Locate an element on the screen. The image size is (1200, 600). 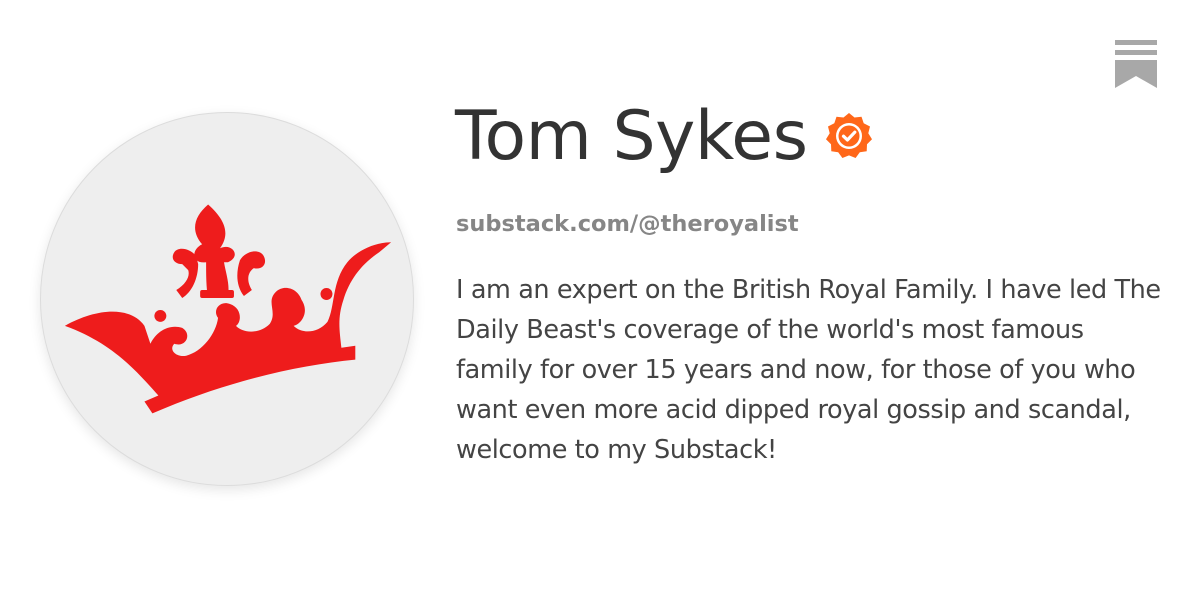
crown-icon is located at coordinates (228, 309).